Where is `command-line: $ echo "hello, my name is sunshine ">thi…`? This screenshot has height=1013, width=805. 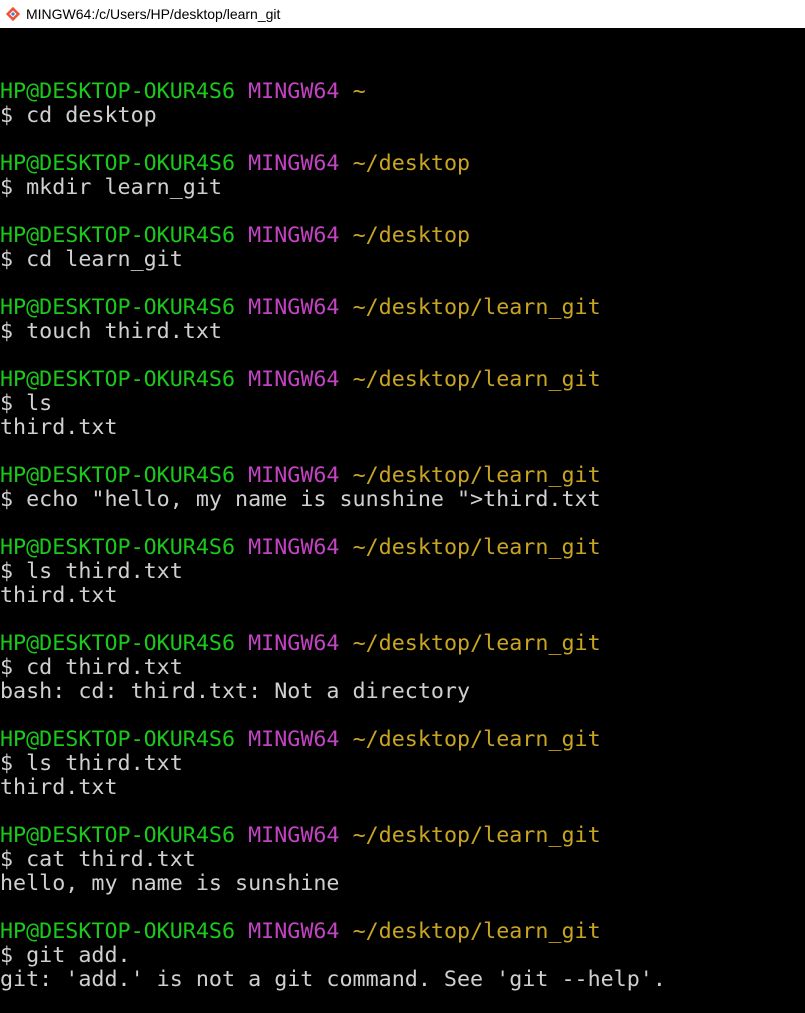 command-line: $ echo "hello, my name is sunshine ">thi… is located at coordinates (300, 499).